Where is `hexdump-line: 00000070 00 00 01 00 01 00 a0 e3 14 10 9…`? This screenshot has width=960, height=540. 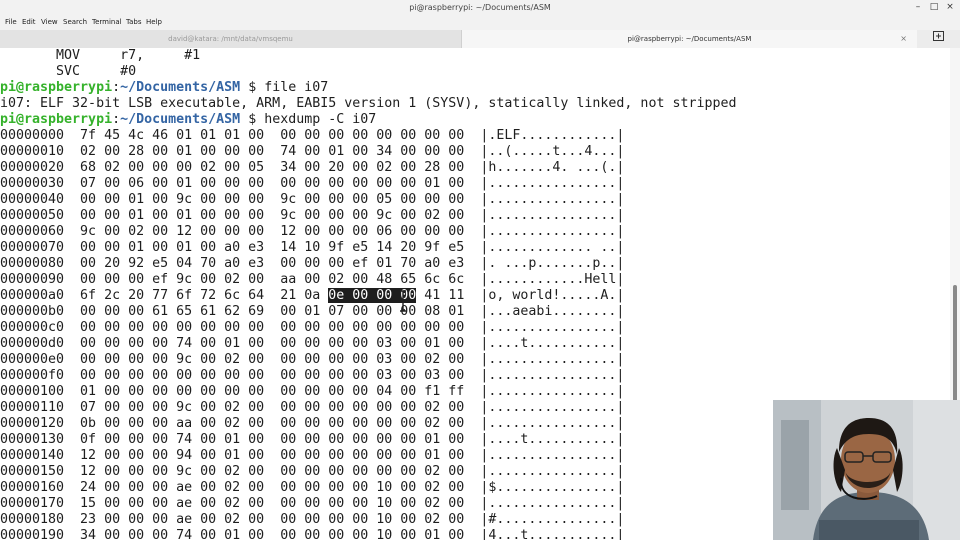
hexdump-line: 00000070 00 00 01 00 01 00 a0 e3 14 10 9… is located at coordinates (312, 247).